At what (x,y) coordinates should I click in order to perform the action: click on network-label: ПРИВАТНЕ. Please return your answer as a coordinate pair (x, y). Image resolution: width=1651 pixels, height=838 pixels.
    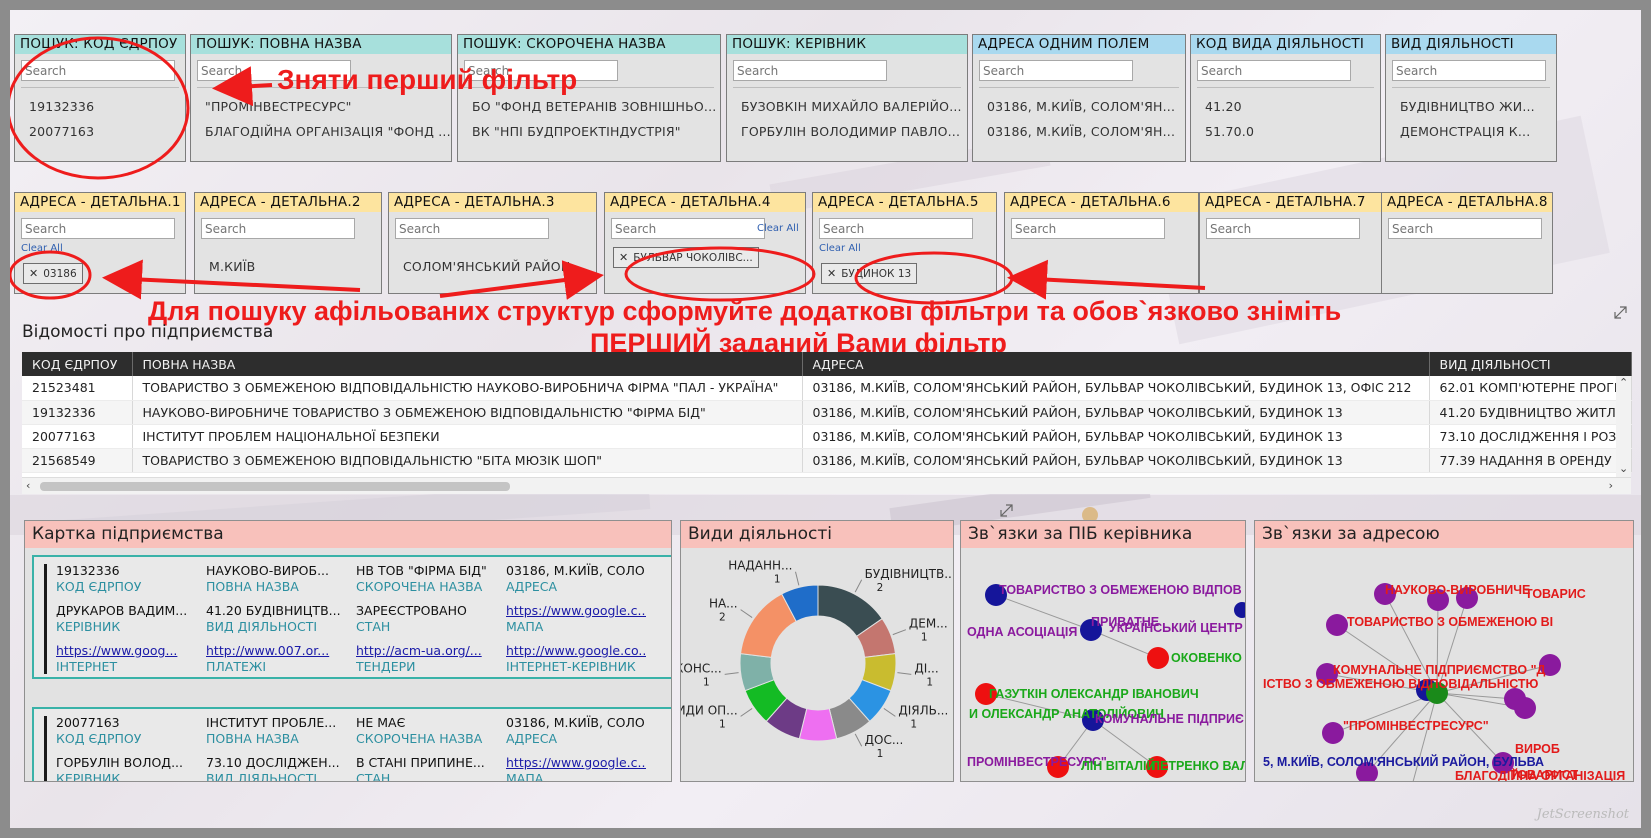
    Looking at the image, I should click on (1125, 622).